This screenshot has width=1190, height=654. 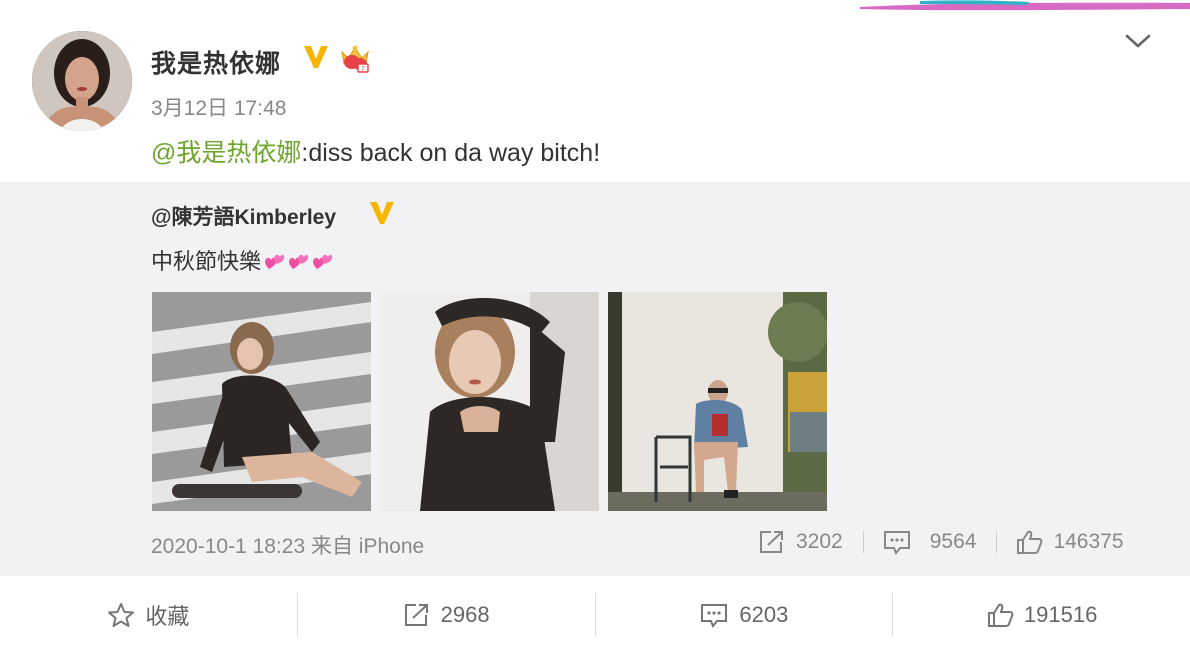 I want to click on repost-count: 2968, so click(x=465, y=614).